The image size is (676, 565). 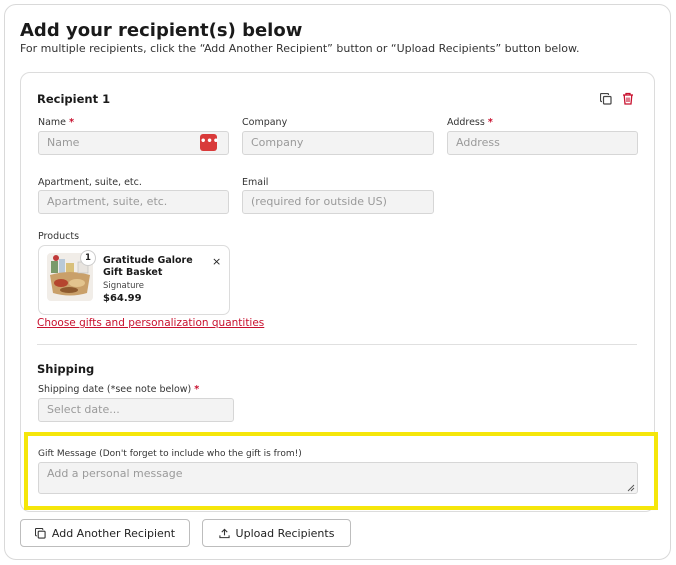 I want to click on remove-product-icon: ×, so click(x=216, y=261).